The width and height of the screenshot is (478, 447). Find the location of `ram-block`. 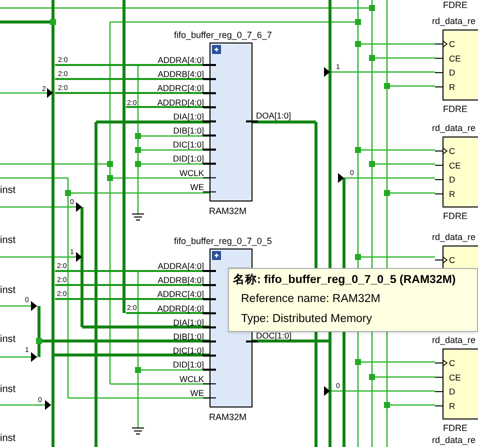

ram-block is located at coordinates (230, 122).